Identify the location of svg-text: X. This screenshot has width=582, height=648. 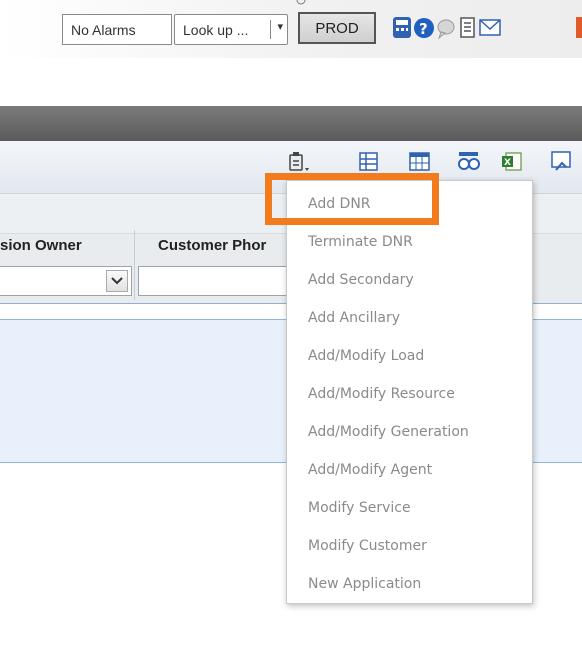
(507, 163).